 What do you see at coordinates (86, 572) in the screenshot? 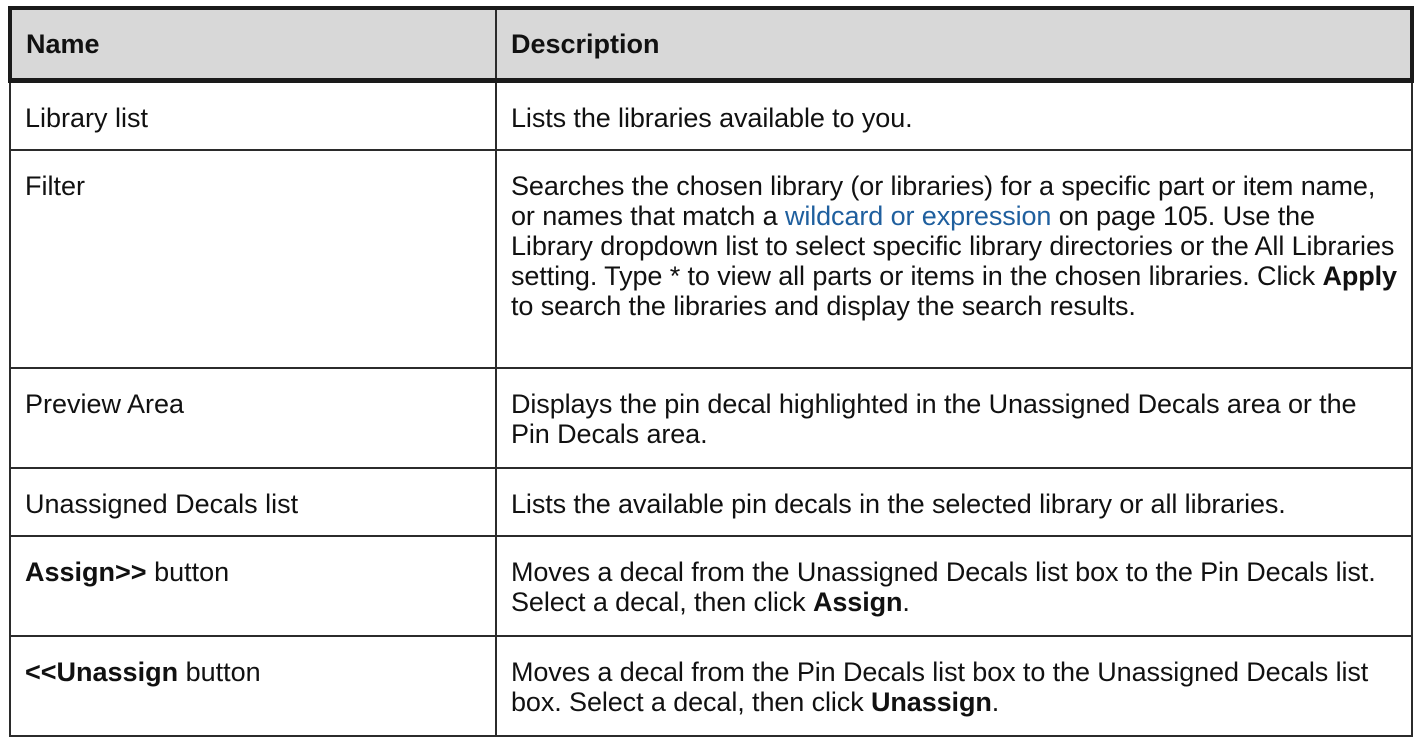
I see `bold-term: Assign>>` at bounding box center [86, 572].